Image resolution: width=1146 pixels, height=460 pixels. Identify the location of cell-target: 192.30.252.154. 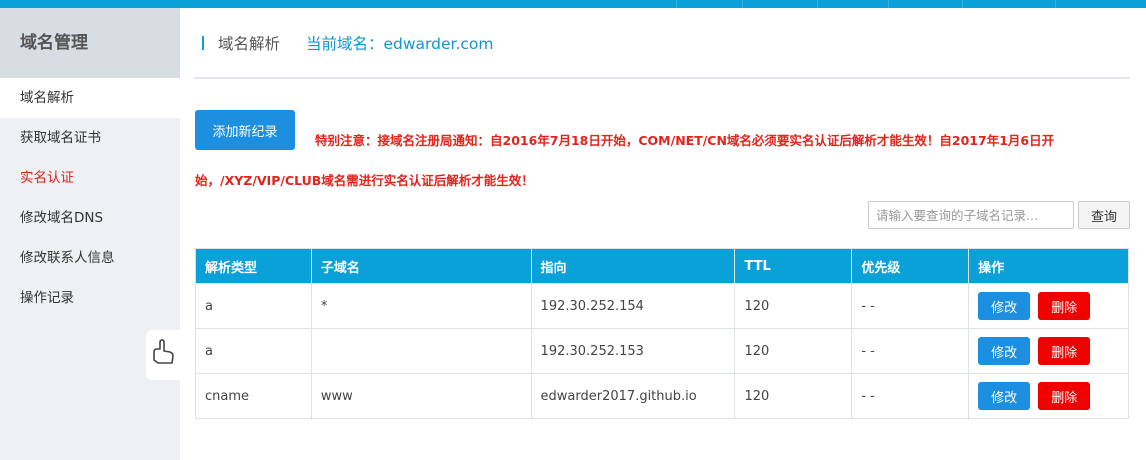
(633, 306).